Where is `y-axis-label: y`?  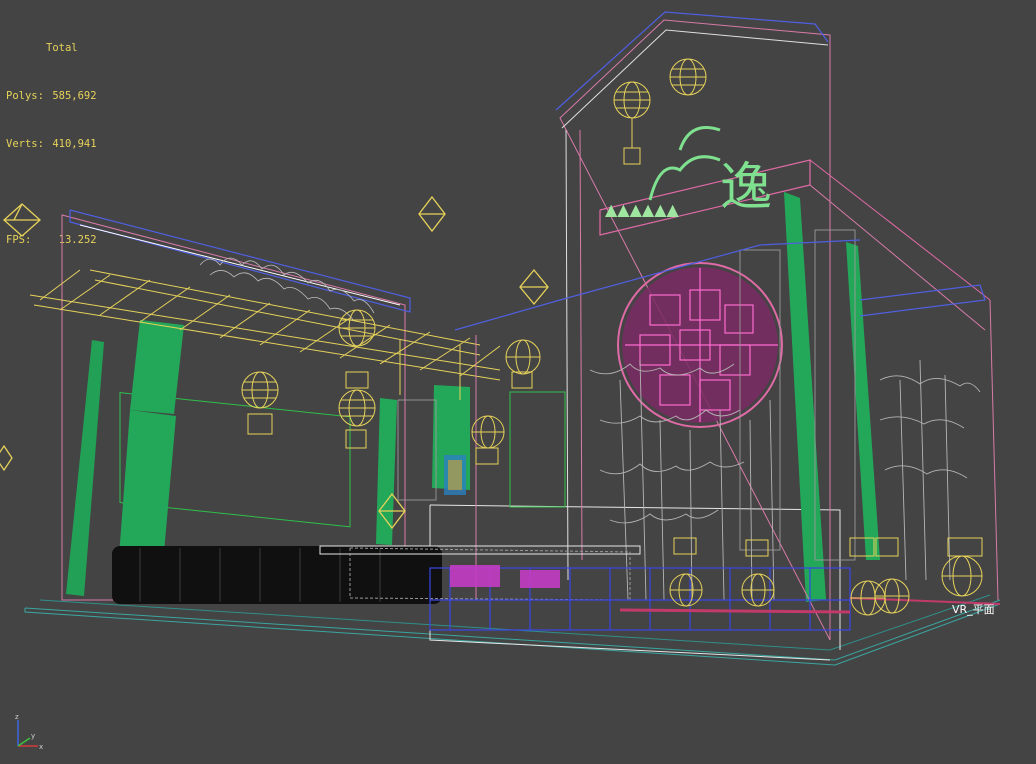
y-axis-label: y is located at coordinates (33, 736).